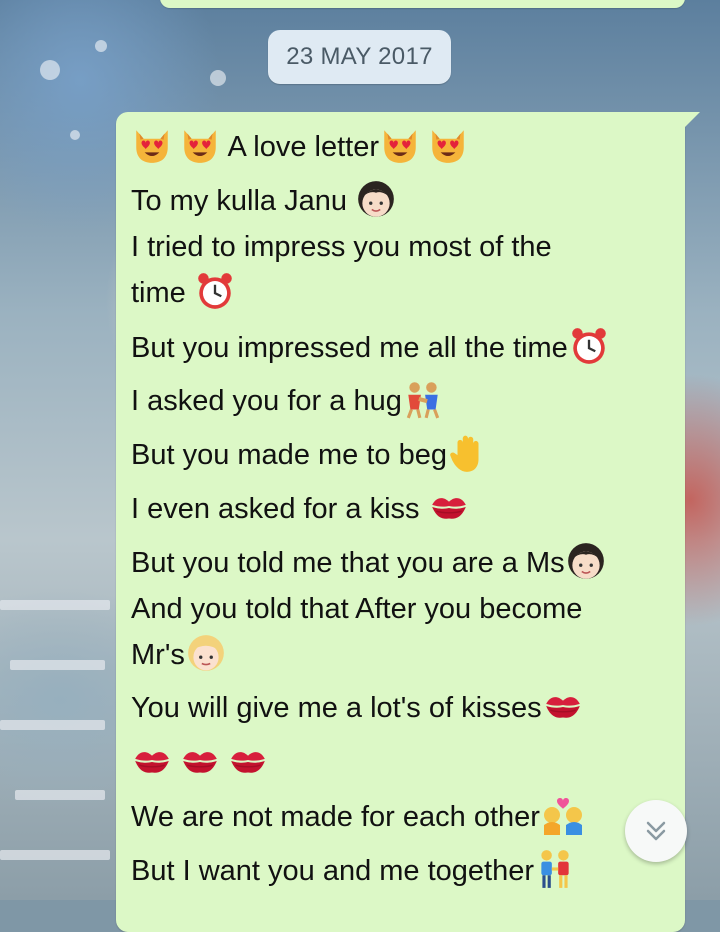  Describe the element at coordinates (423, 399) in the screenshot. I see `wrestlers-icon` at that location.